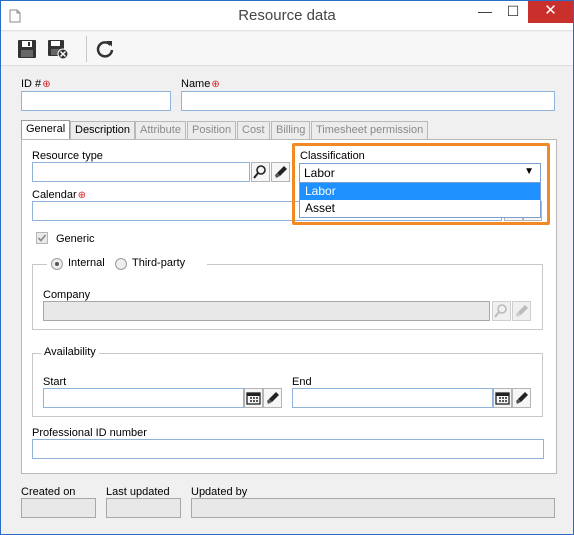  What do you see at coordinates (138, 492) in the screenshot?
I see `last-updated-label: Last updated` at bounding box center [138, 492].